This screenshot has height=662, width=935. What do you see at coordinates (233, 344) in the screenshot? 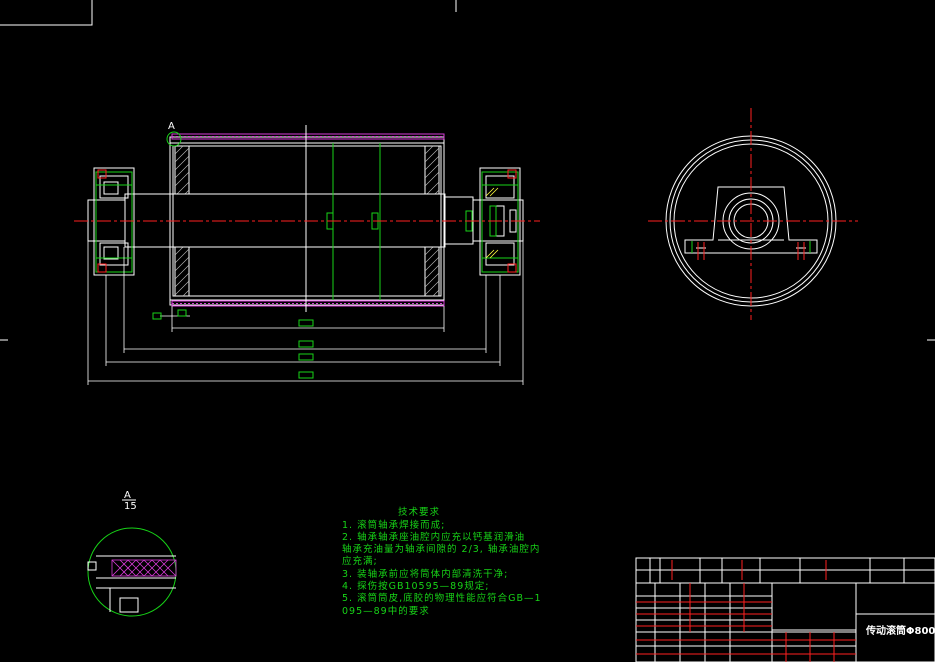
I see `dimension-values` at bounding box center [233, 344].